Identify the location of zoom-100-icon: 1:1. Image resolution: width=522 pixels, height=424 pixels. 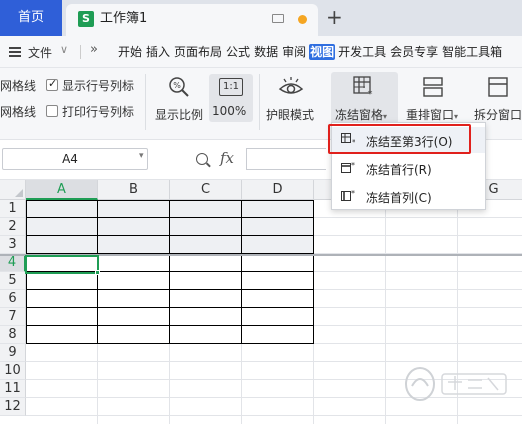
(231, 87).